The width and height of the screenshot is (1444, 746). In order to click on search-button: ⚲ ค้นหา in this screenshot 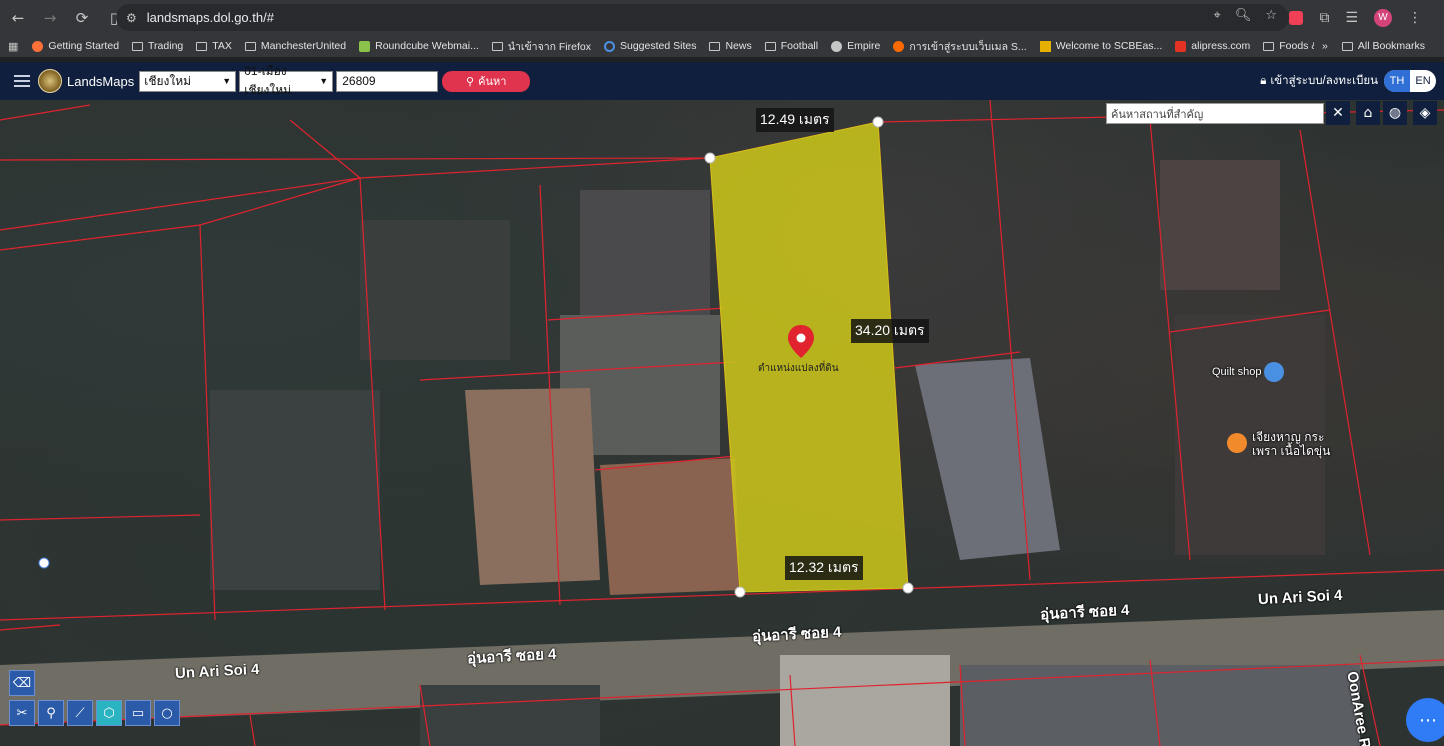, I will do `click(486, 81)`.